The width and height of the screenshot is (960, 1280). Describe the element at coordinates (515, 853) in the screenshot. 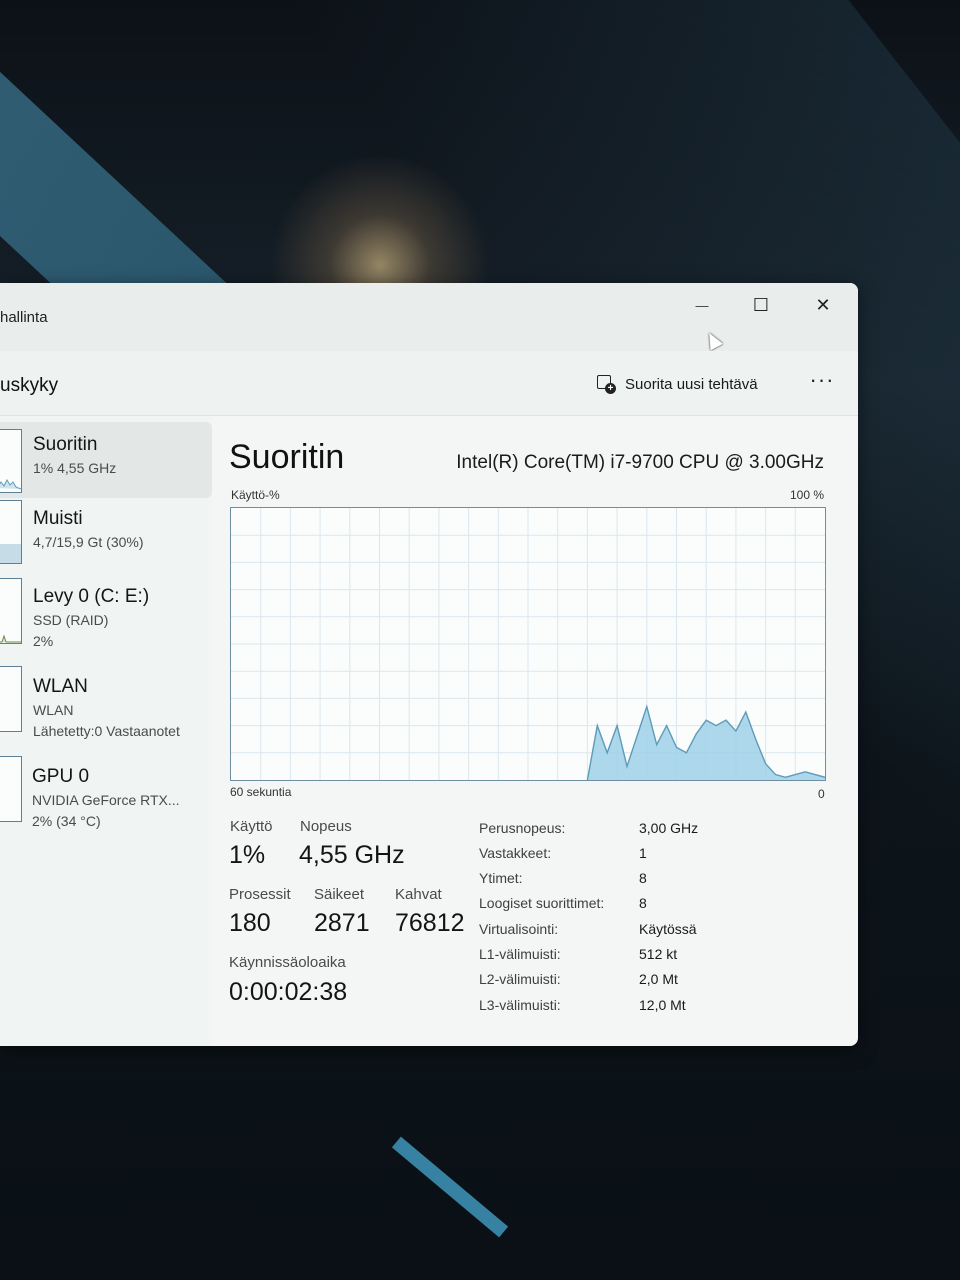

I see `spec-label: Vastakkeet:` at that location.